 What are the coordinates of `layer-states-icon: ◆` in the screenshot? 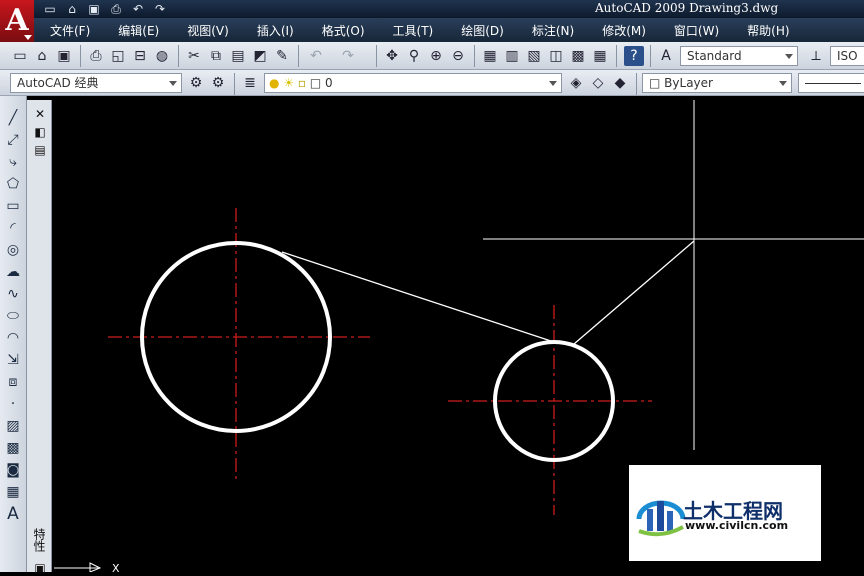 It's located at (620, 83).